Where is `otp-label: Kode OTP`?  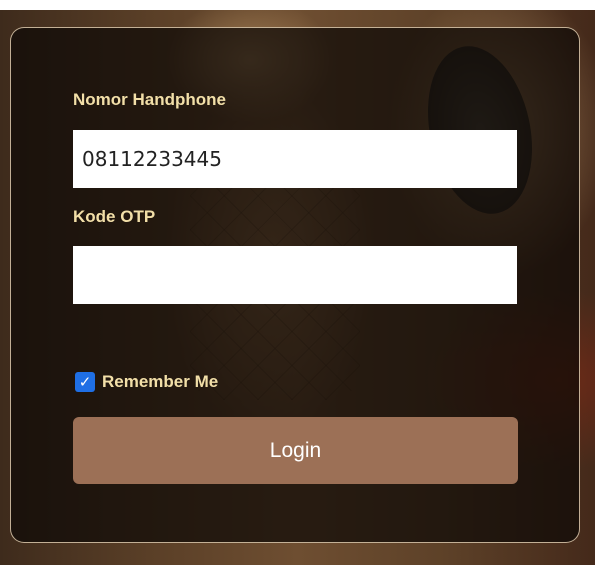 otp-label: Kode OTP is located at coordinates (114, 216).